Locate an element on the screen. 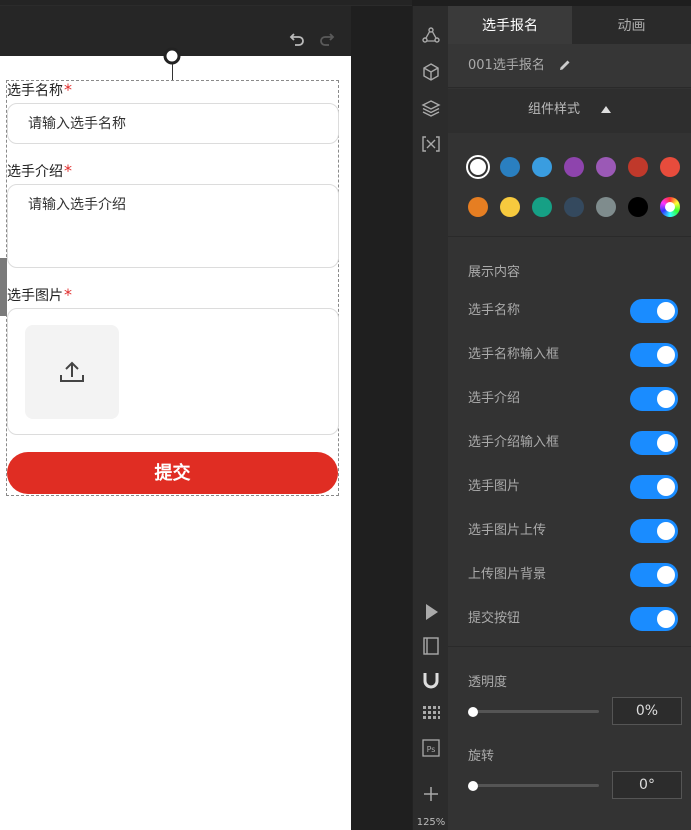 This screenshot has height=830, width=691. tab-animation: 动画 is located at coordinates (631, 25).